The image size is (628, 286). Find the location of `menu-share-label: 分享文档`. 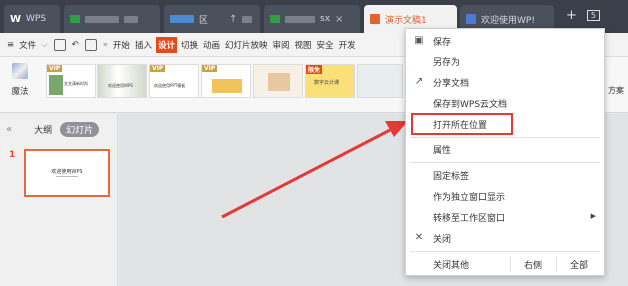

menu-share-label: 分享文档 is located at coordinates (451, 83).